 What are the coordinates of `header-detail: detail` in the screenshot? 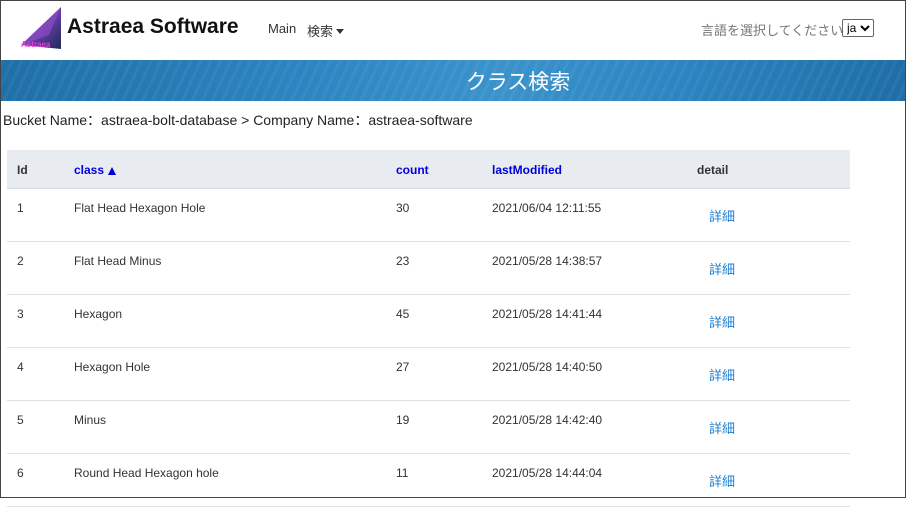 It's located at (713, 170).